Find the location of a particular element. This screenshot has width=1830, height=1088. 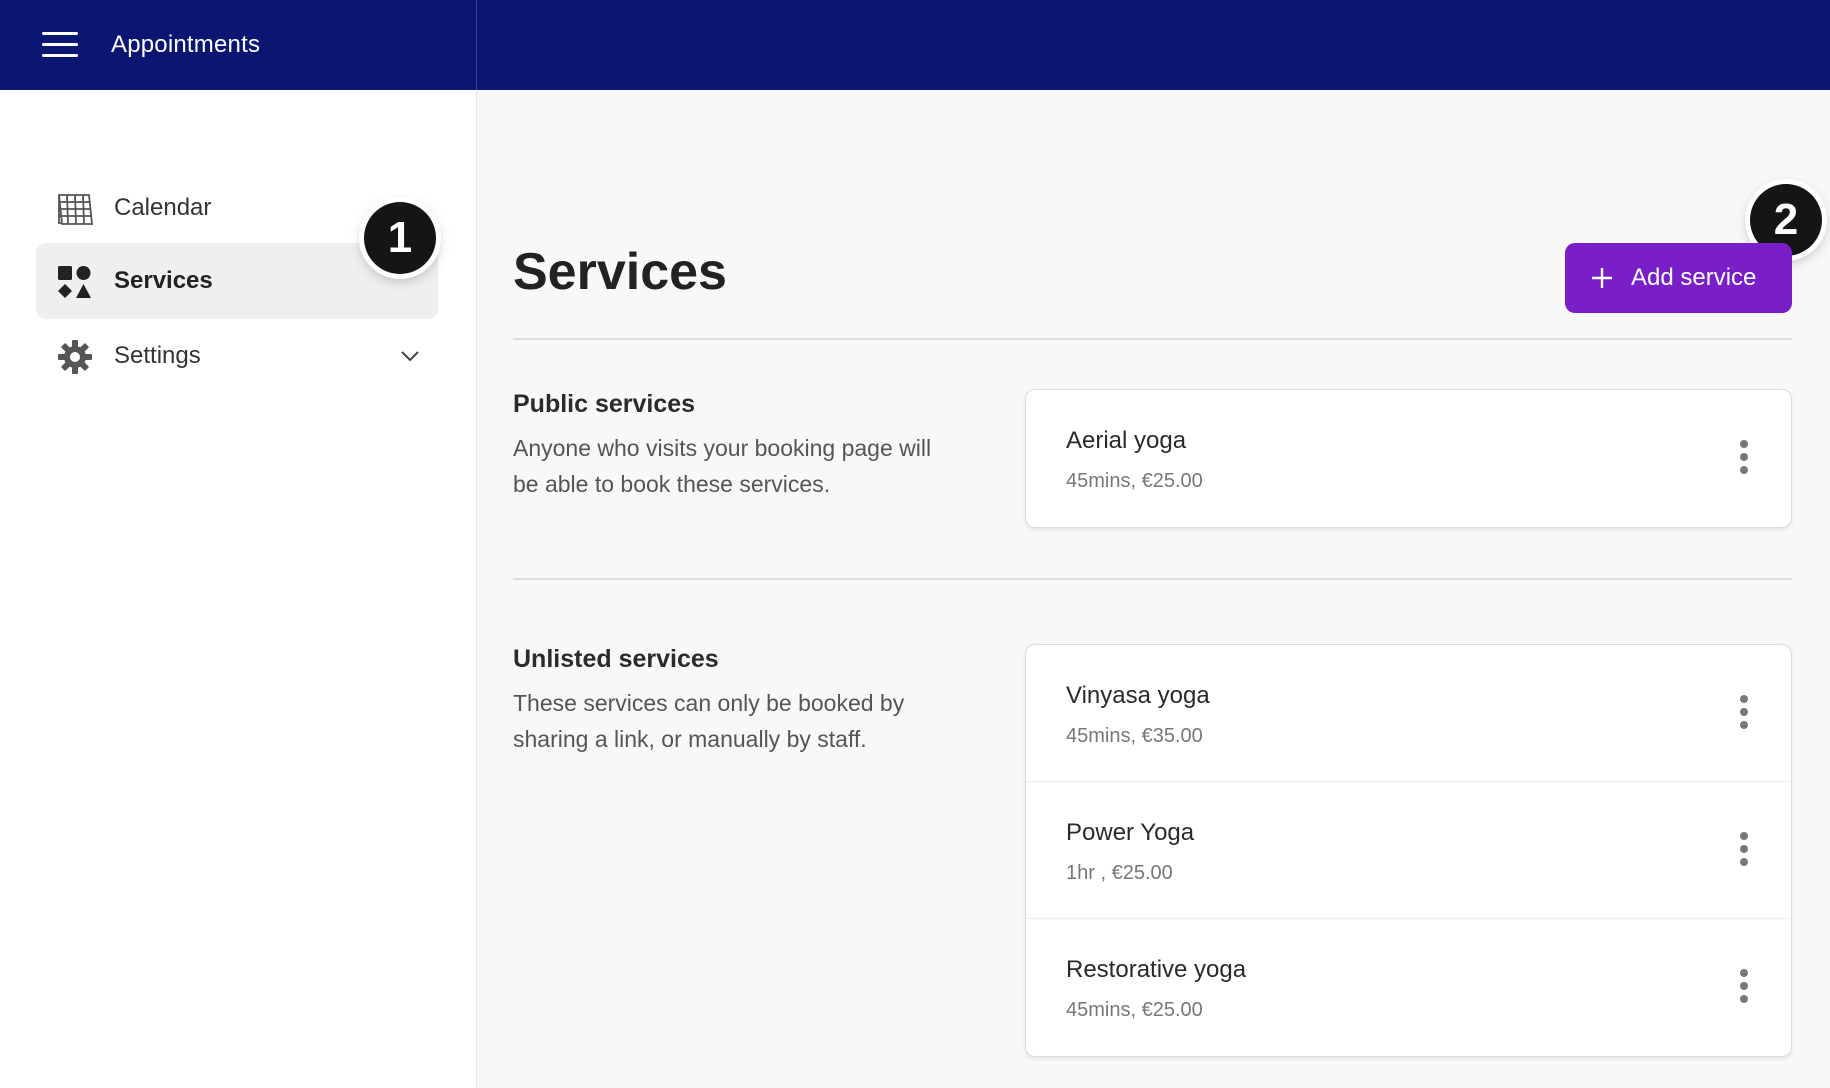

public-services-card: Aerial yoga 45mins, €25.00 is located at coordinates (1408, 458).